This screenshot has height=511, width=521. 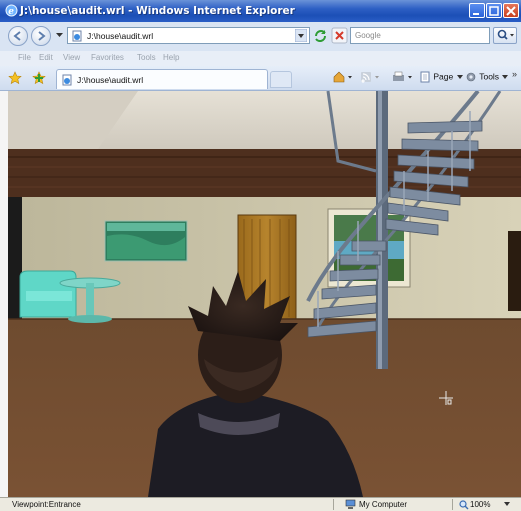 I want to click on tab-audit: J:\house\audit.wrl, so click(x=162, y=79).